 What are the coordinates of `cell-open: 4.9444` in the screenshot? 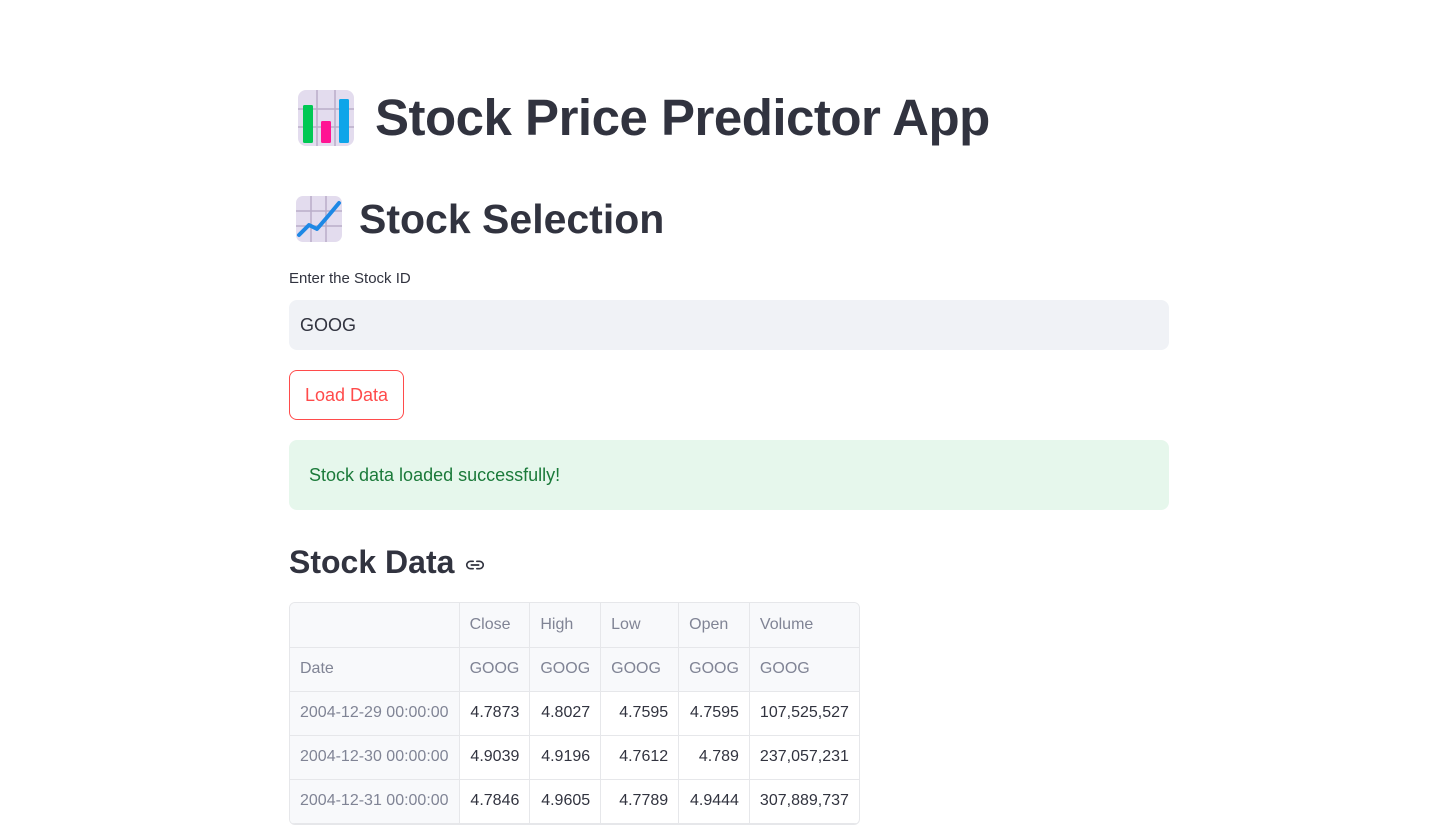 It's located at (714, 801).